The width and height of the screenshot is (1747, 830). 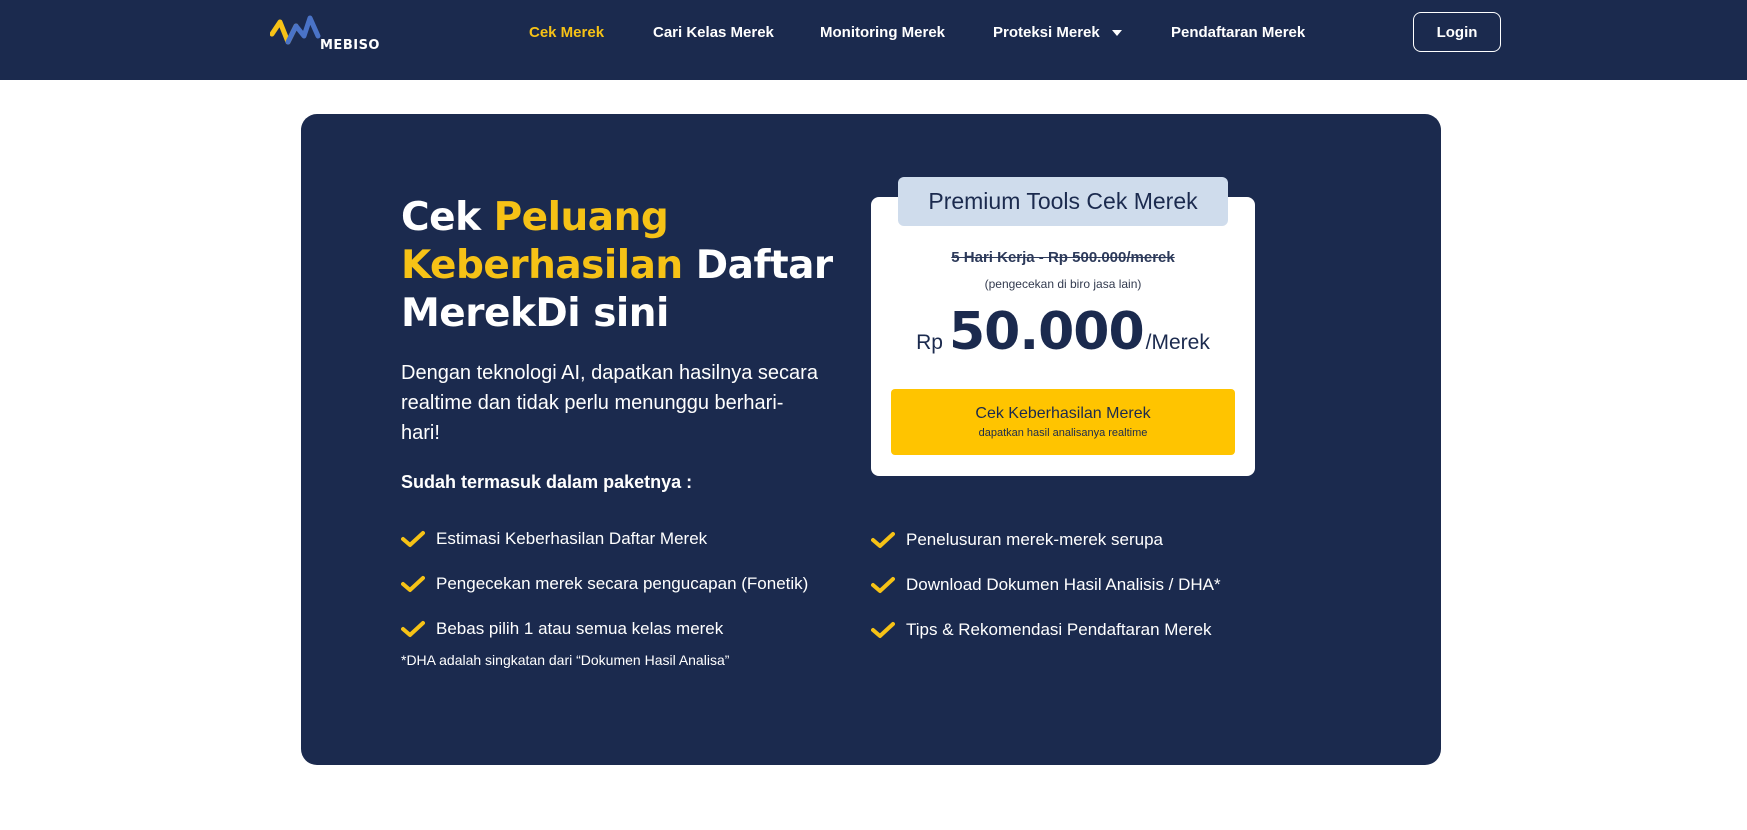 I want to click on old-price: 5 Hari Kerja - Rp 500.000/merek, so click(x=1063, y=257).